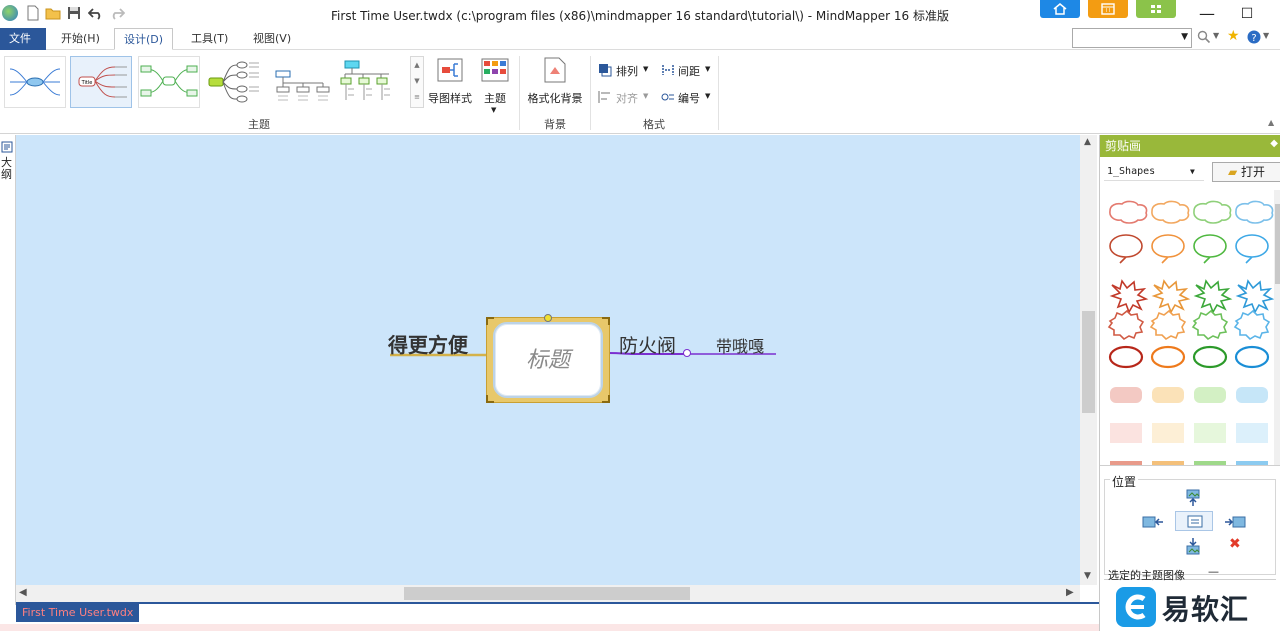  Describe the element at coordinates (548, 318) in the screenshot. I see `rotate-handle` at that location.